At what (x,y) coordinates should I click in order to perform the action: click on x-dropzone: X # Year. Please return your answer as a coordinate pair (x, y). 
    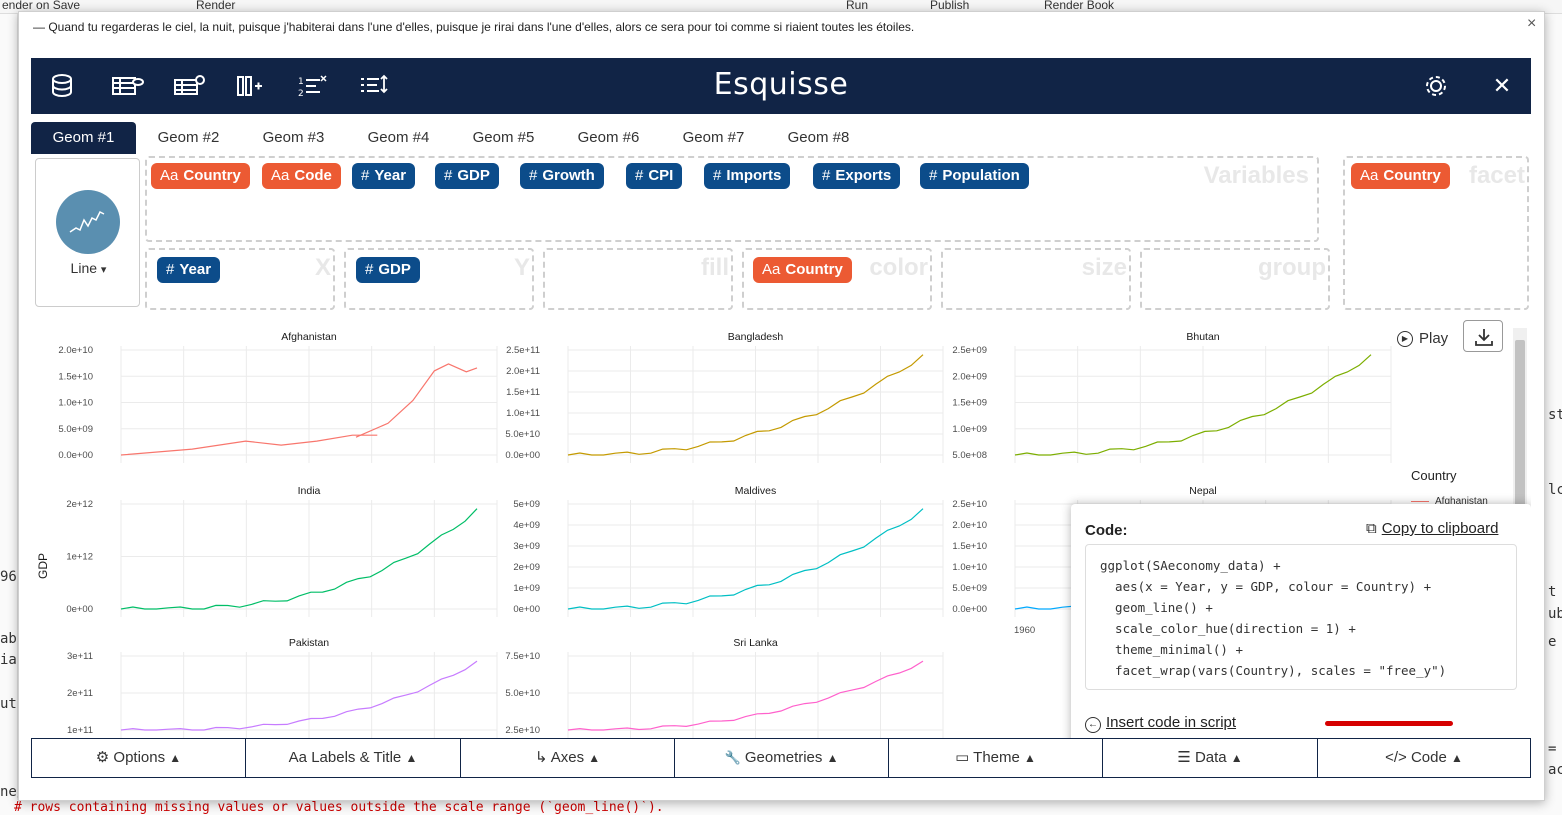
    Looking at the image, I should click on (240, 279).